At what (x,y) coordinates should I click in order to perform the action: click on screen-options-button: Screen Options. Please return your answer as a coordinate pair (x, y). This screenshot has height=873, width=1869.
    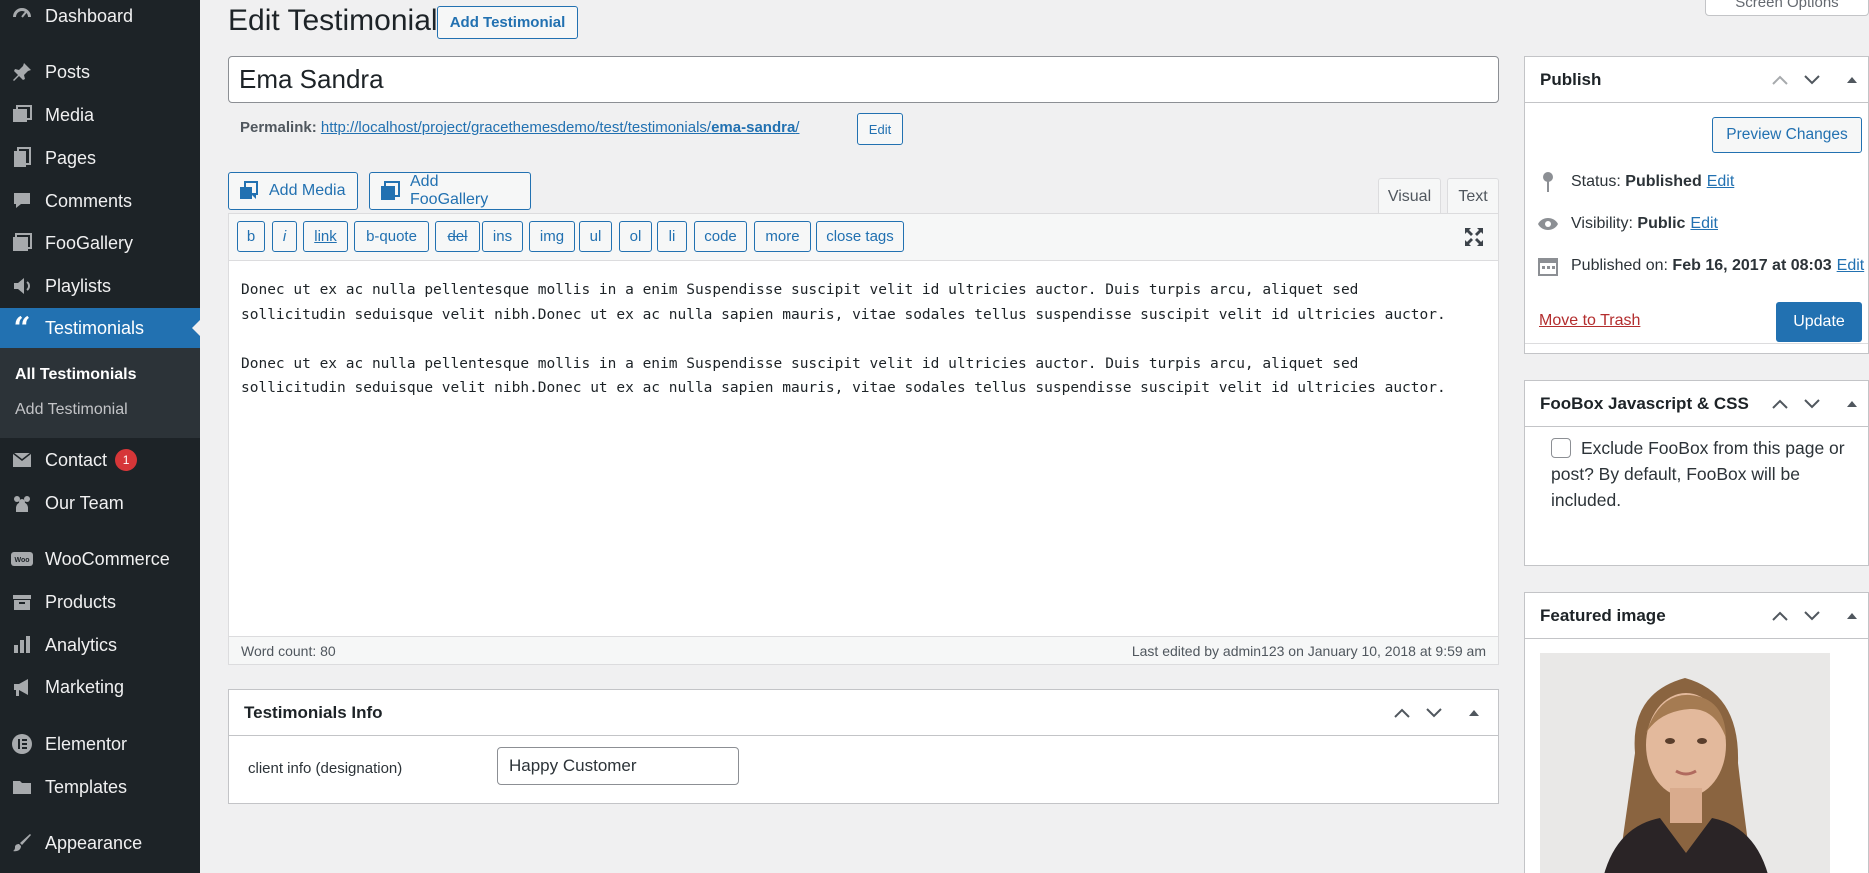
    Looking at the image, I should click on (1787, 8).